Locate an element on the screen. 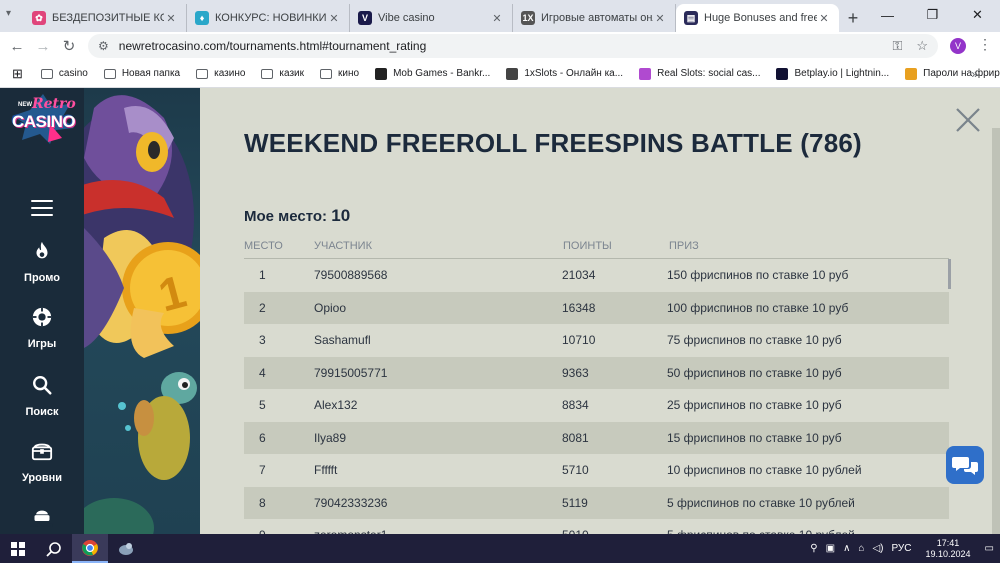 The width and height of the screenshot is (1000, 563). nav-games: Игры is located at coordinates (42, 329).